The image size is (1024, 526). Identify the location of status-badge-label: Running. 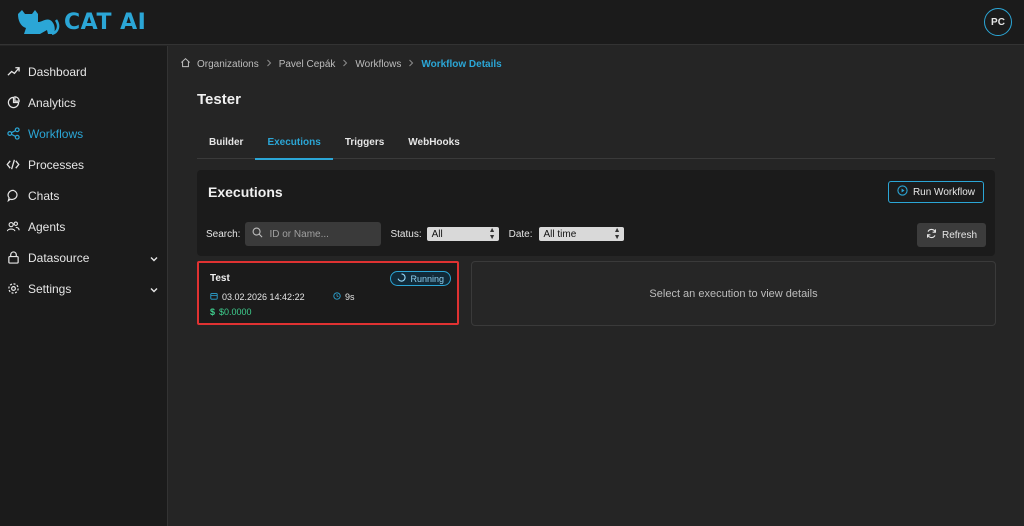
(427, 278).